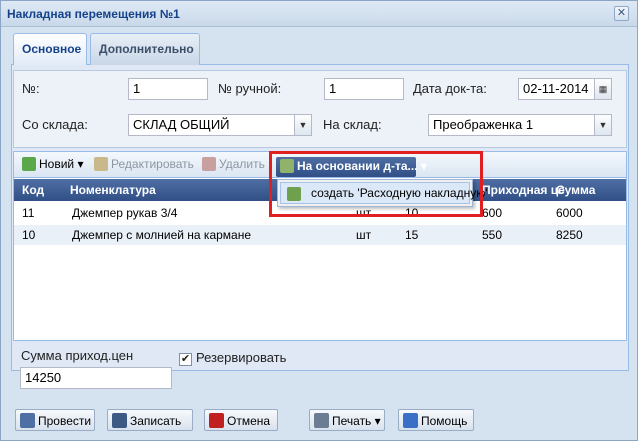 The image size is (638, 441). What do you see at coordinates (113, 190) in the screenshot?
I see `column-name: Номенклатура` at bounding box center [113, 190].